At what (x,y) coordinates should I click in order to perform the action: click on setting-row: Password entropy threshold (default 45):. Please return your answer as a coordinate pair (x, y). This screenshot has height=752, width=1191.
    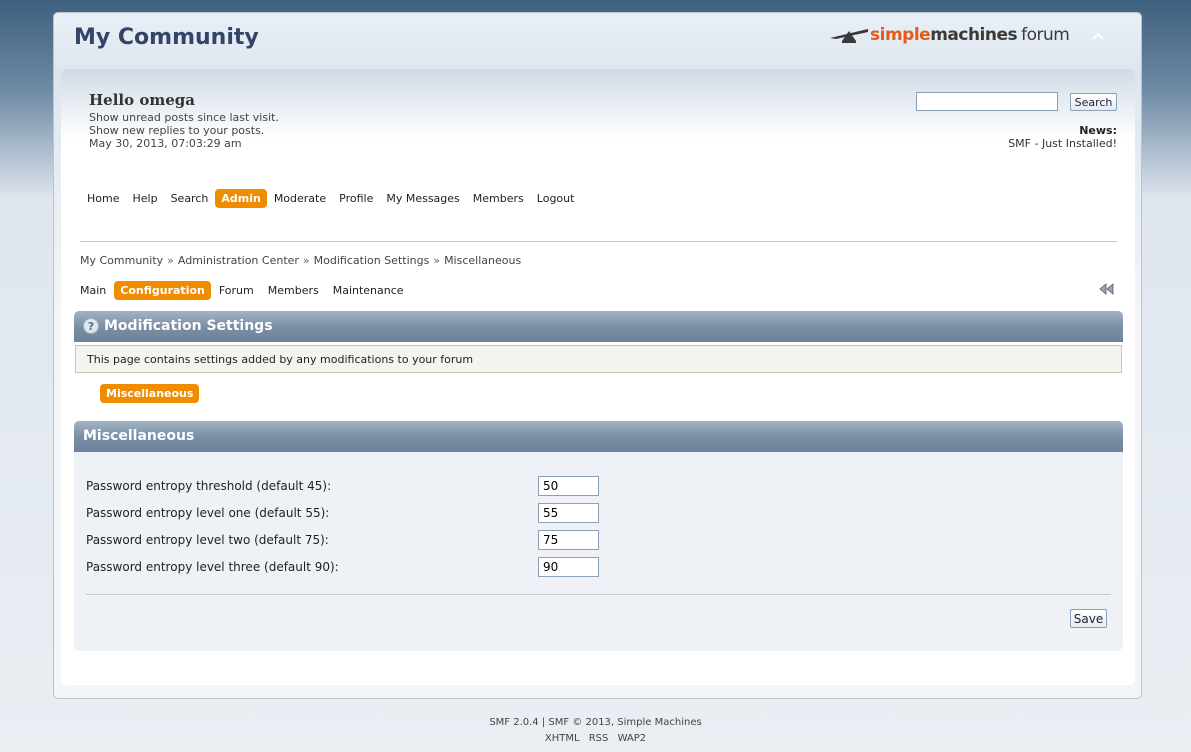
    Looking at the image, I should click on (346, 487).